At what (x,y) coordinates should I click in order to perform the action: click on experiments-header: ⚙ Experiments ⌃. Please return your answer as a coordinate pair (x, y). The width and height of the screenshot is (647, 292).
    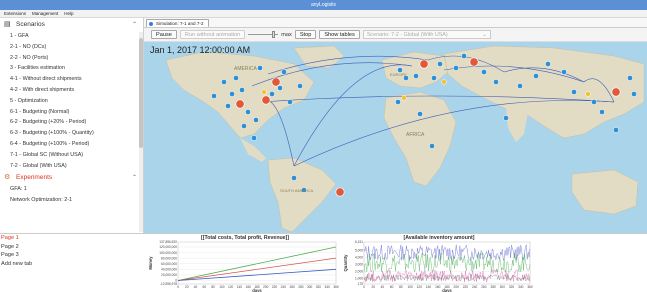
    Looking at the image, I should click on (71, 177).